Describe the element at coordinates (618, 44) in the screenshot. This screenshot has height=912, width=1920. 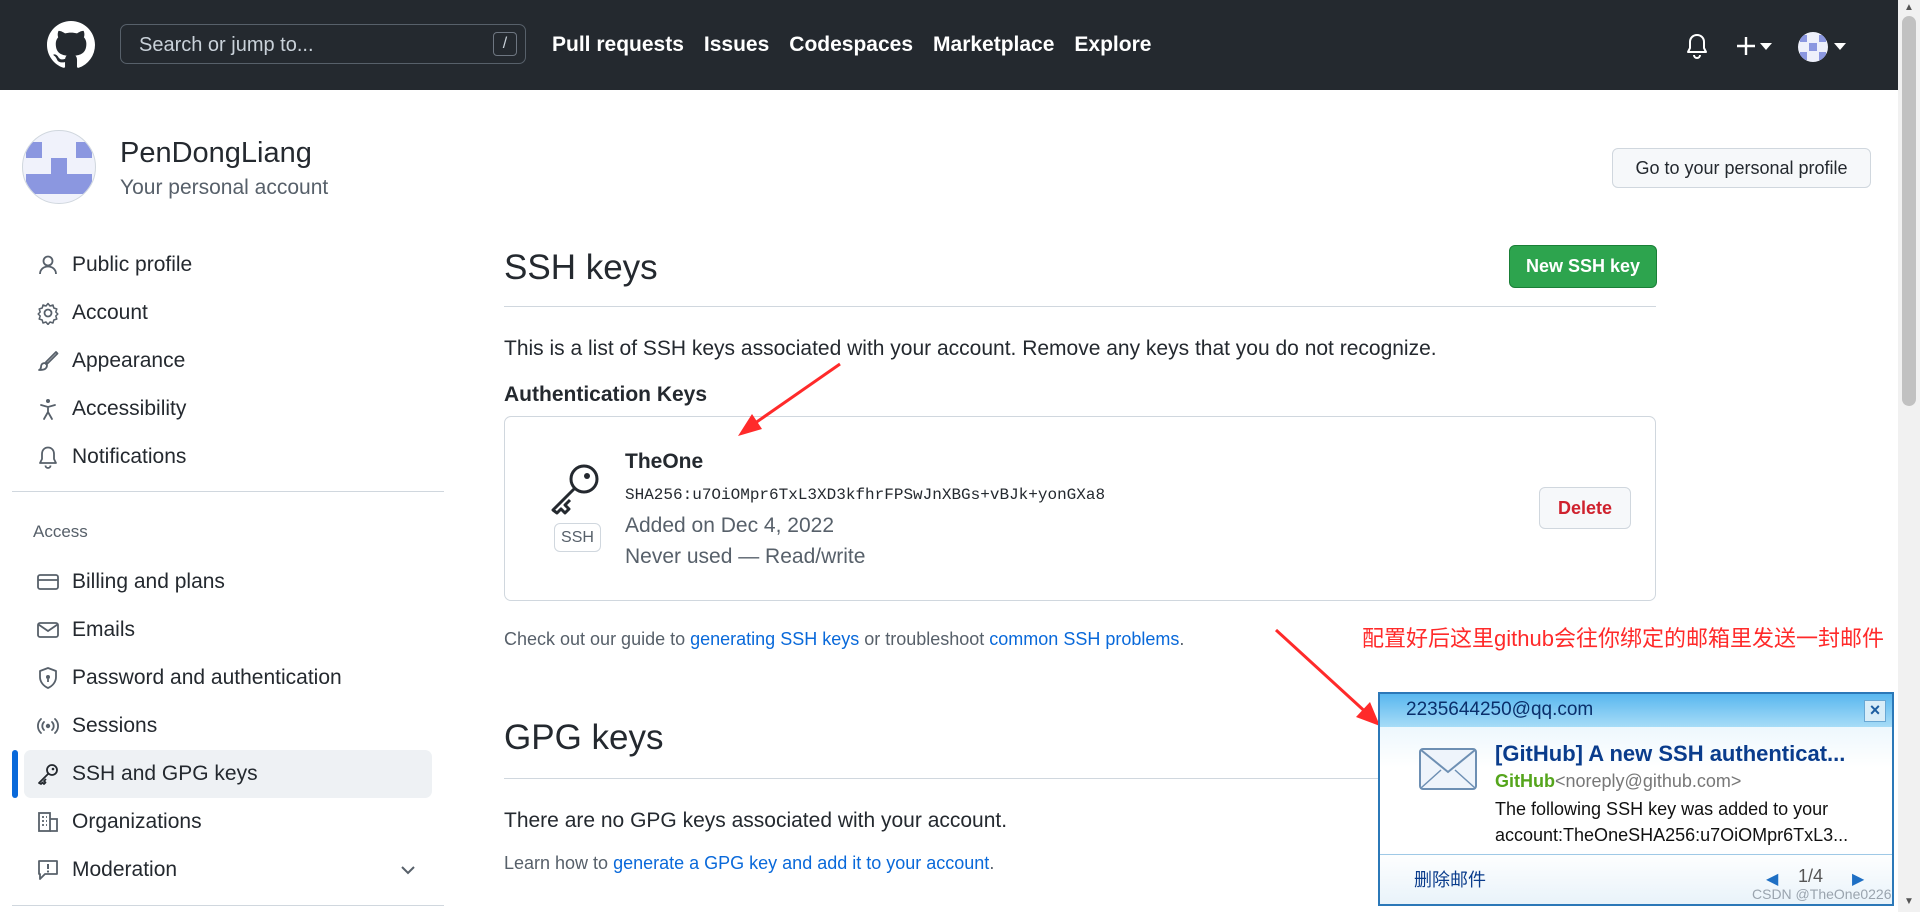
I see `nav-pull-requests: Pull requests` at that location.